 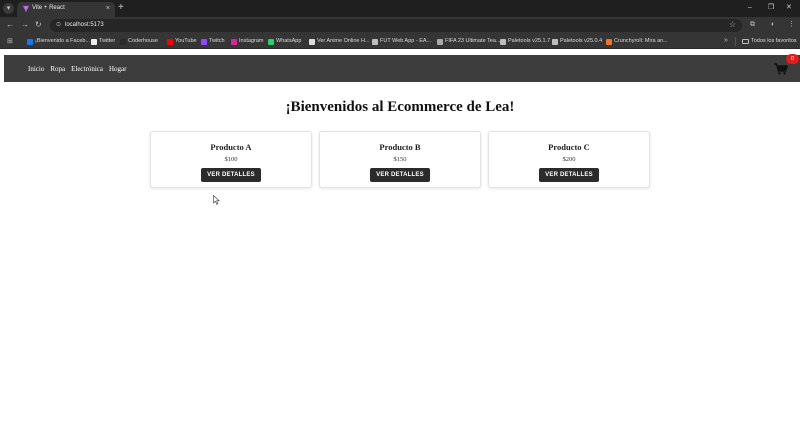 I want to click on coderhouse-icon, so click(x=123, y=41).